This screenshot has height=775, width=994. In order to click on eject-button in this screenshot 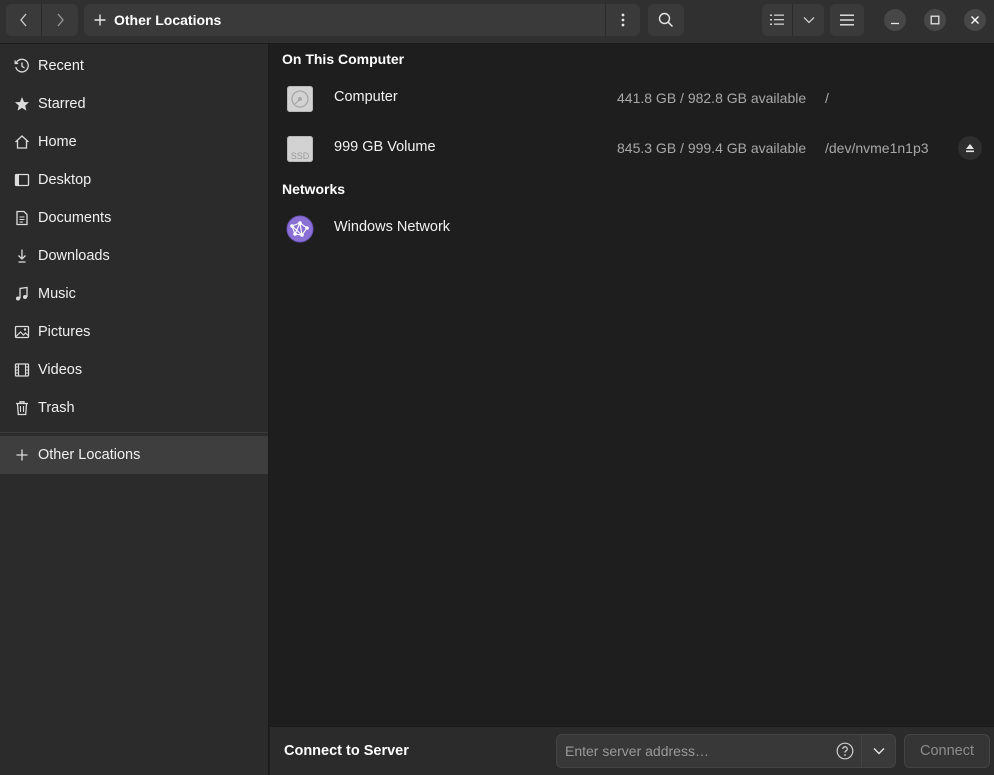, I will do `click(970, 148)`.